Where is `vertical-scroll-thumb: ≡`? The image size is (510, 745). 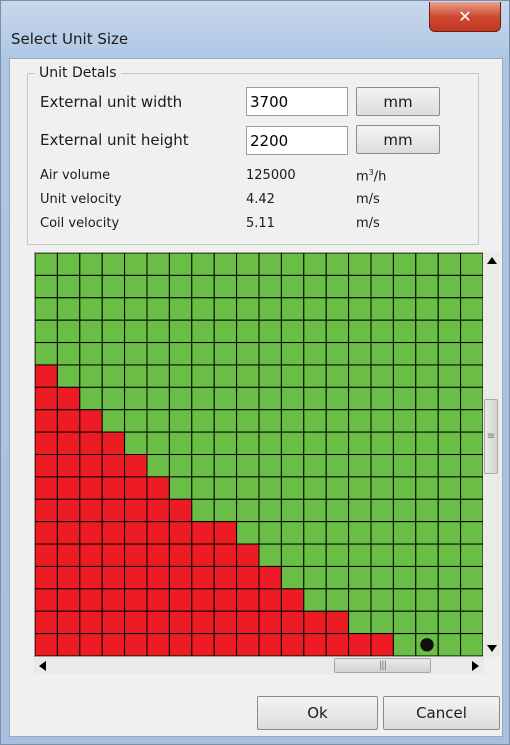
vertical-scroll-thumb: ≡ is located at coordinates (491, 436).